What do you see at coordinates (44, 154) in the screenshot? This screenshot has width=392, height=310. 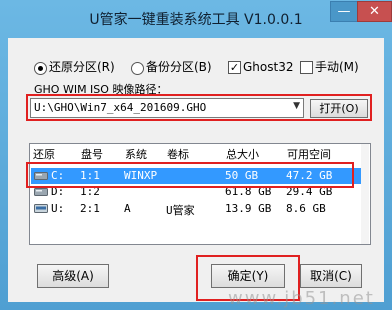 I see `column-header-restore: 还原` at bounding box center [44, 154].